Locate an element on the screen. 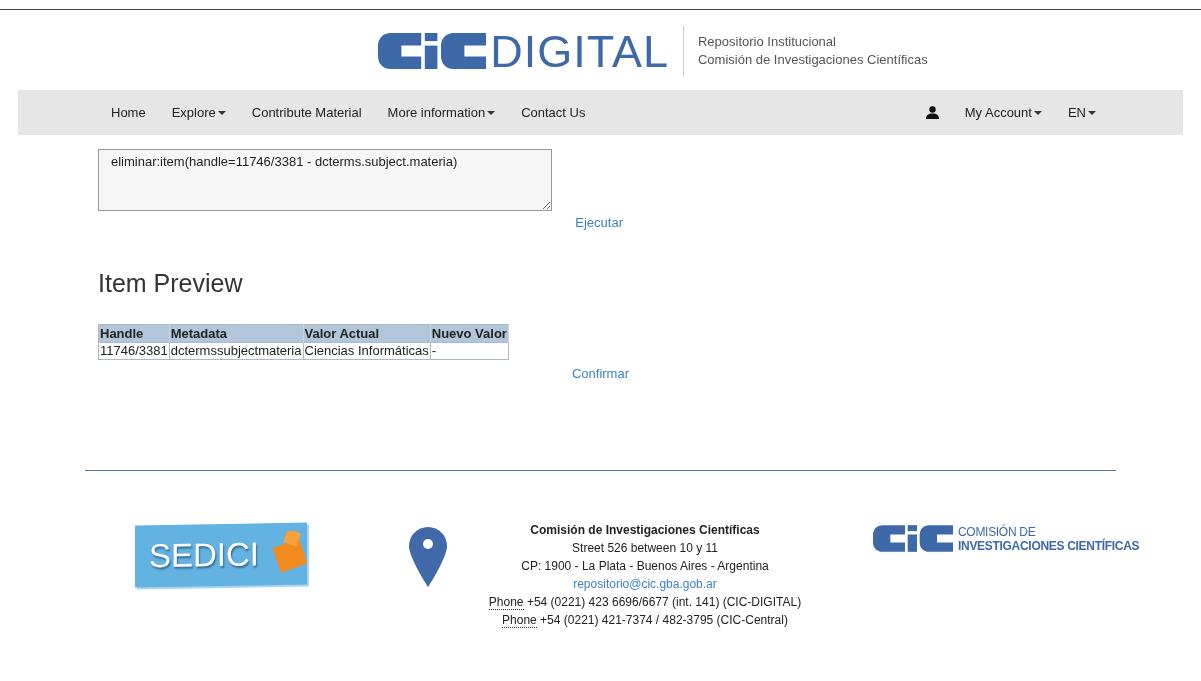 Image resolution: width=1201 pixels, height=681 pixels. table-cell: - is located at coordinates (469, 351).